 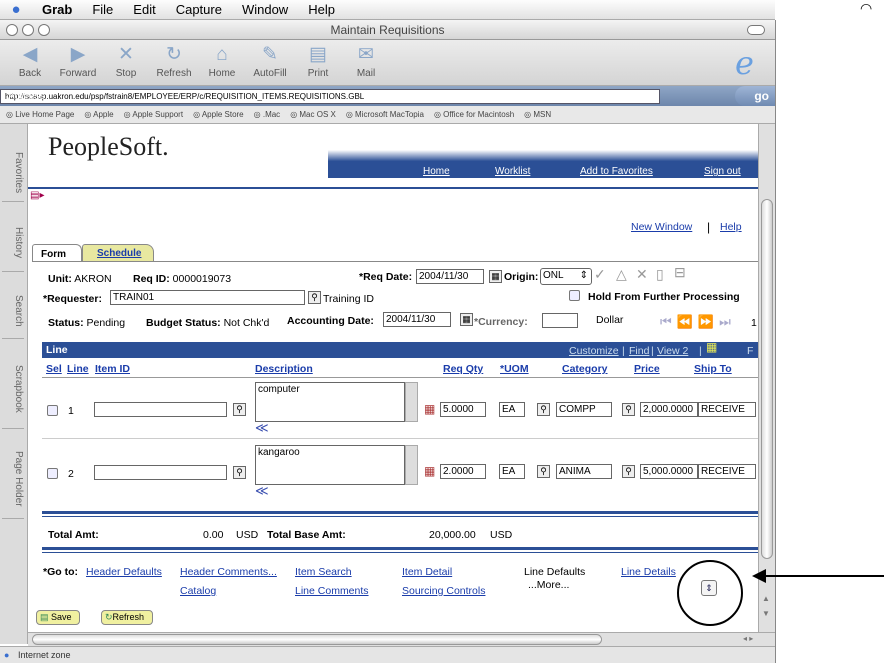 I want to click on menu-toggle-icon: ▤▸, so click(x=37, y=195).